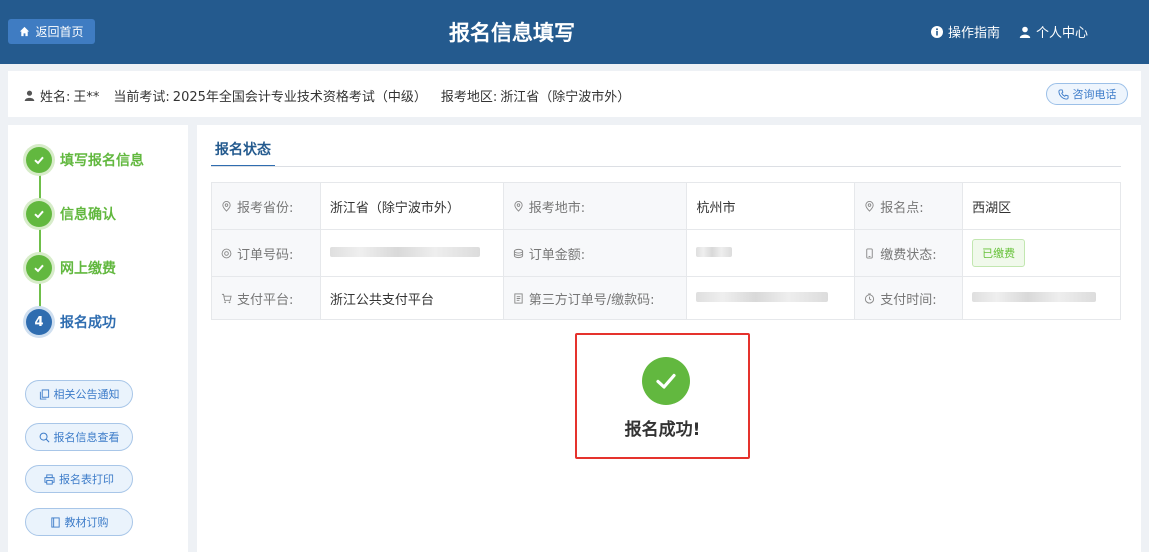 The width and height of the screenshot is (1149, 552). Describe the element at coordinates (666, 381) in the screenshot. I see `success-check-icon` at that location.